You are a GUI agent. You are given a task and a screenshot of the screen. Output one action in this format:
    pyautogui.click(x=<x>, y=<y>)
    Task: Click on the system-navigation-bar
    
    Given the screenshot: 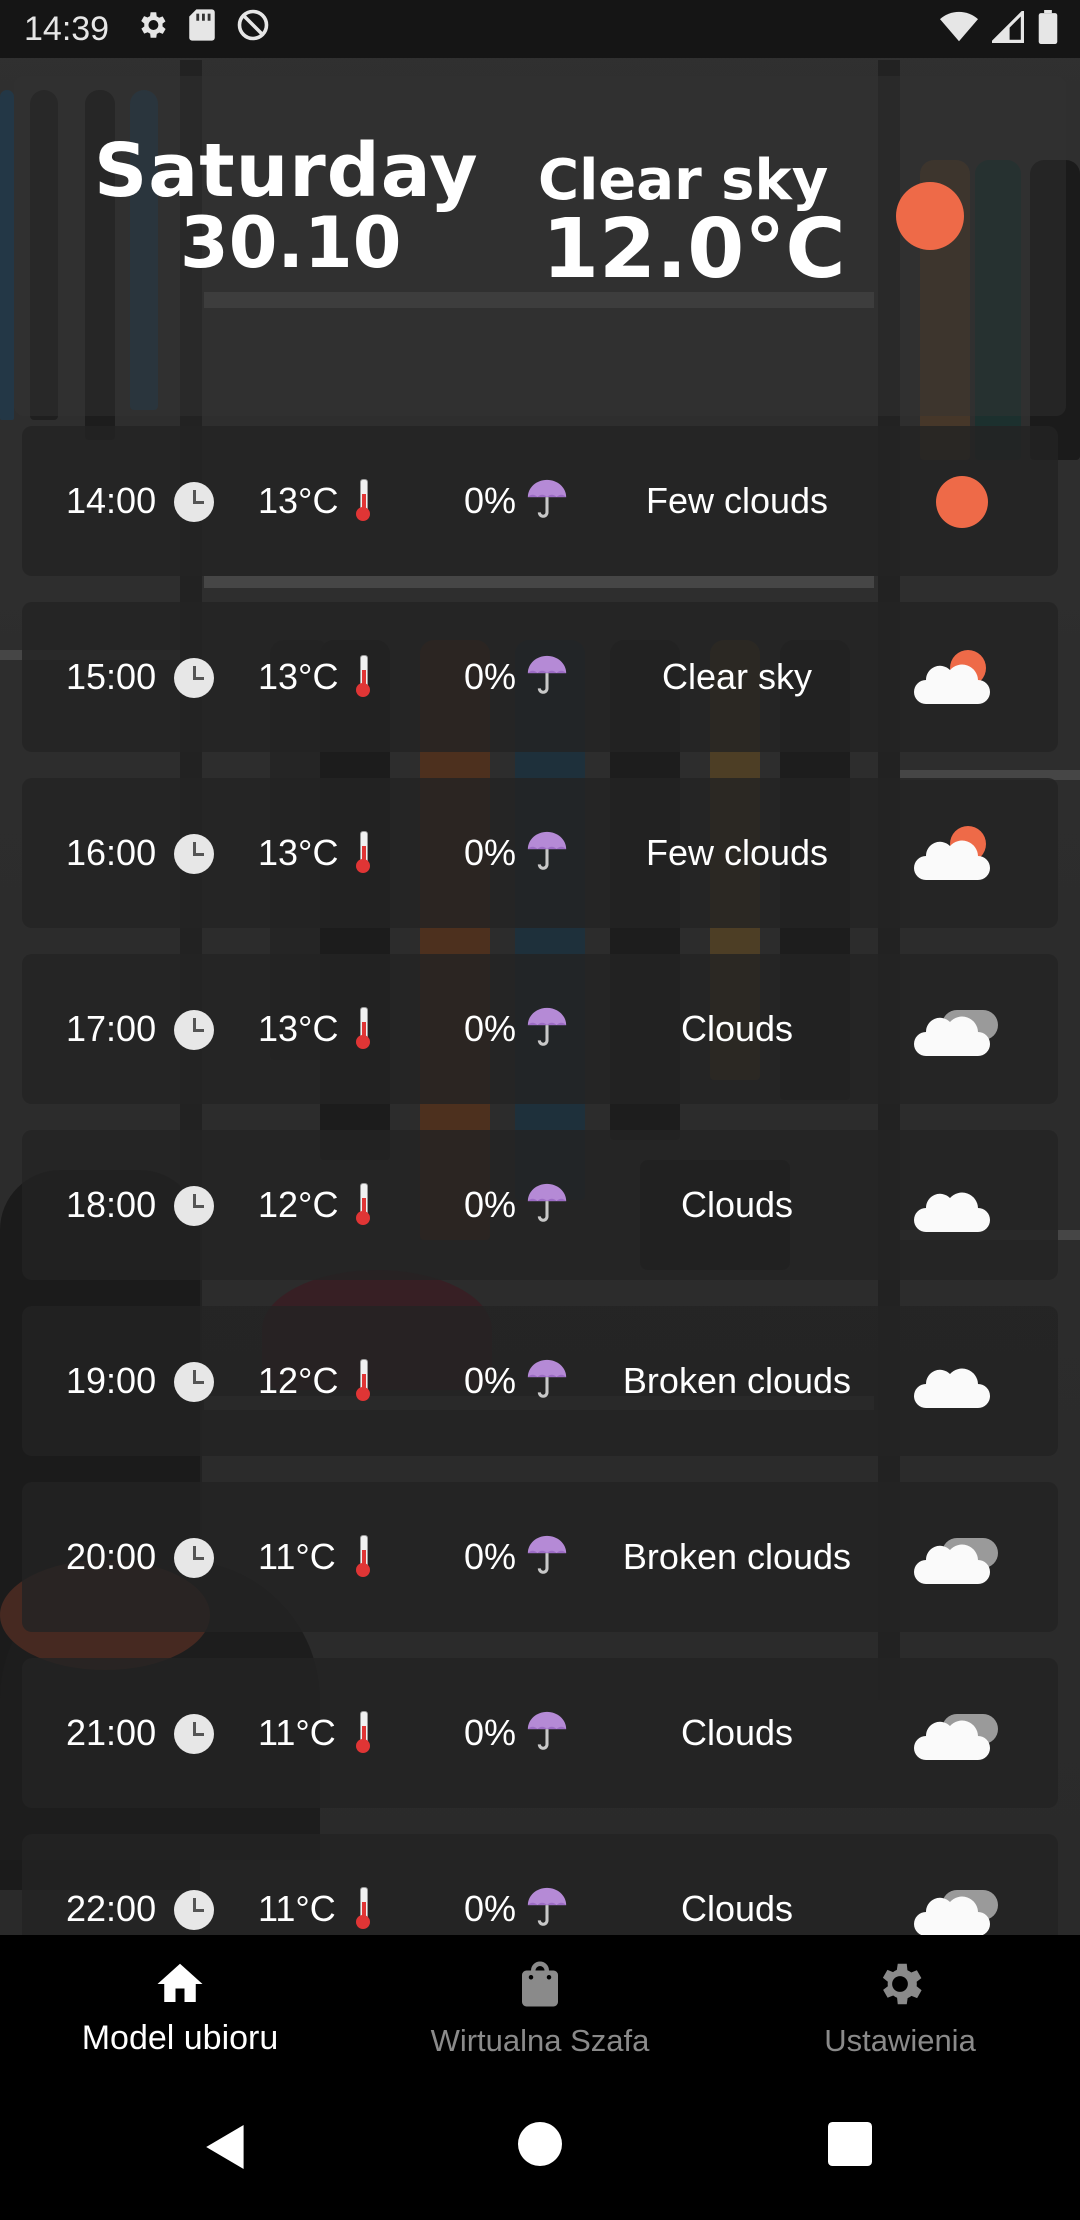 What is the action you would take?
    pyautogui.click(x=540, y=2147)
    